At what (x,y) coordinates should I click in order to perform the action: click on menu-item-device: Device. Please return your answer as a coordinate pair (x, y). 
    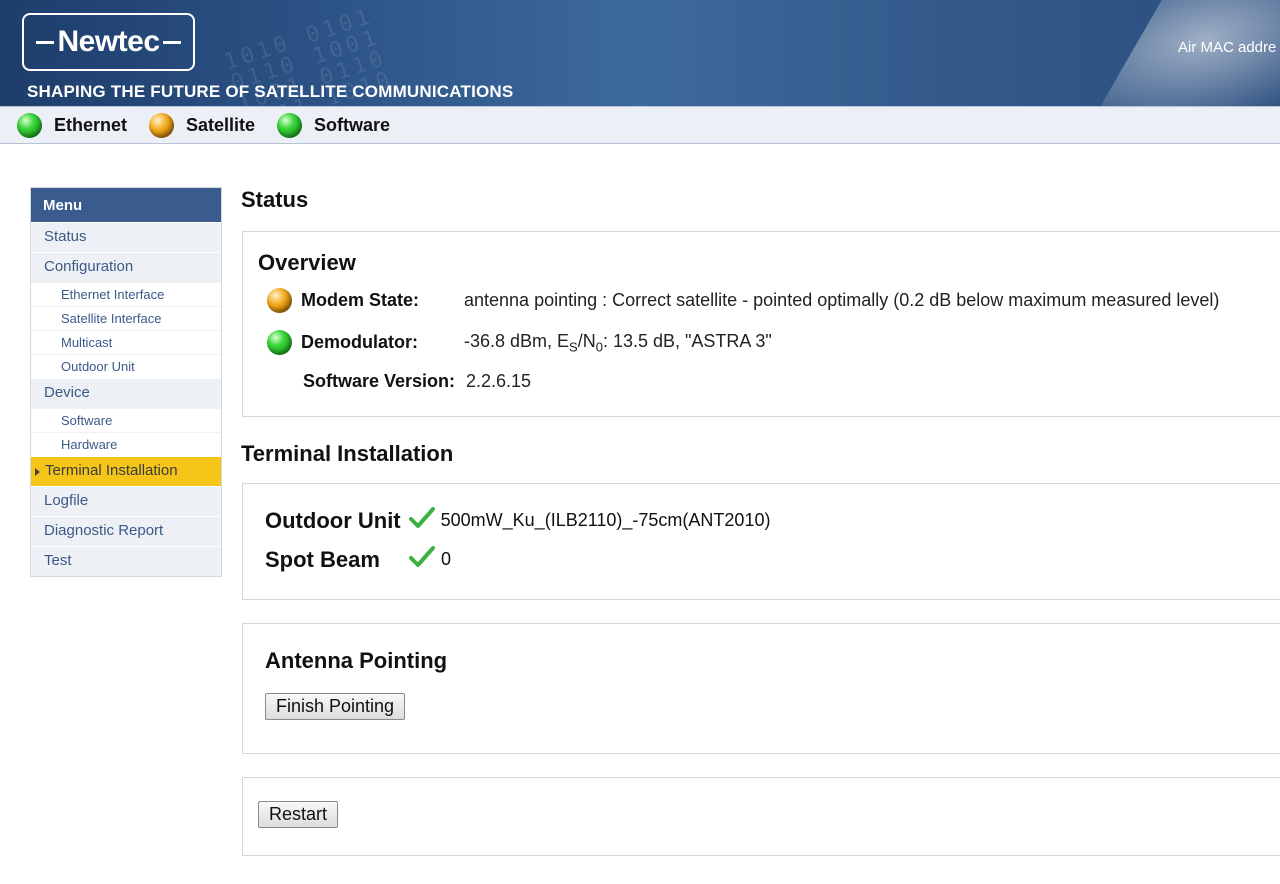
    Looking at the image, I should click on (126, 393).